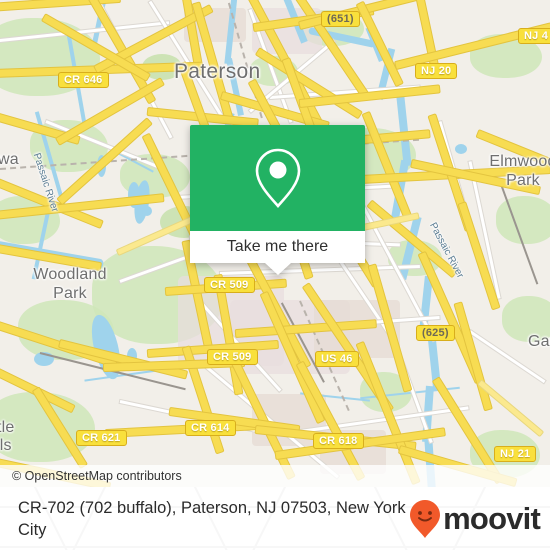  I want to click on place-label-paterson: Paterson, so click(217, 71).